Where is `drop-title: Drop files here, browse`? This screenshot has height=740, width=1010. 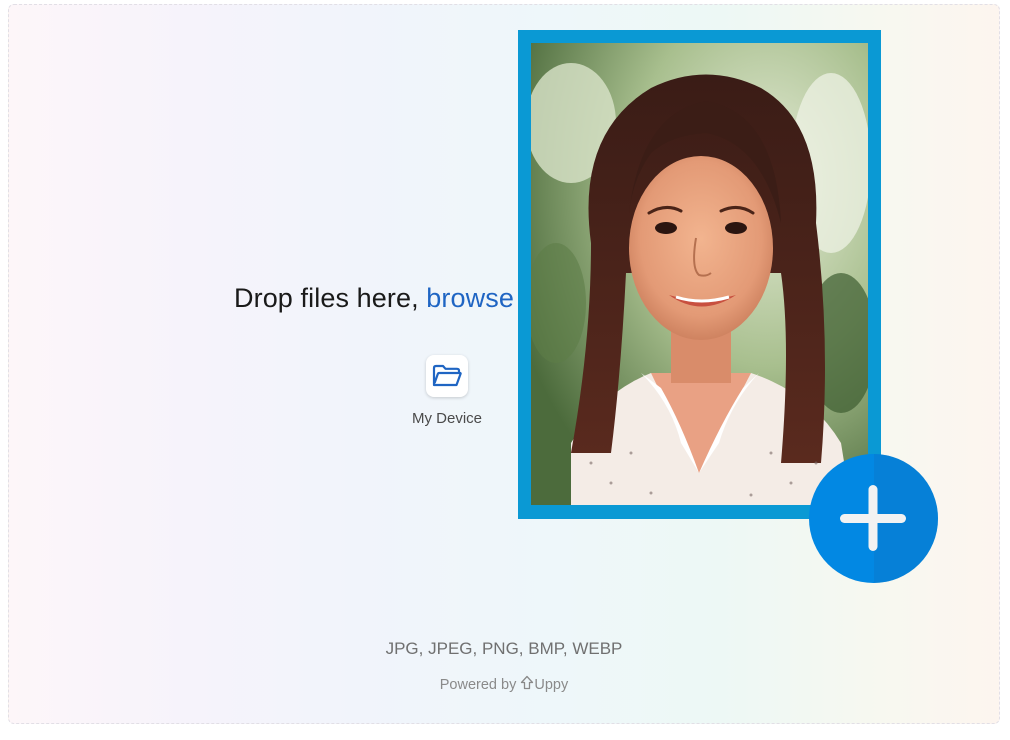 drop-title: Drop files here, browse is located at coordinates (374, 298).